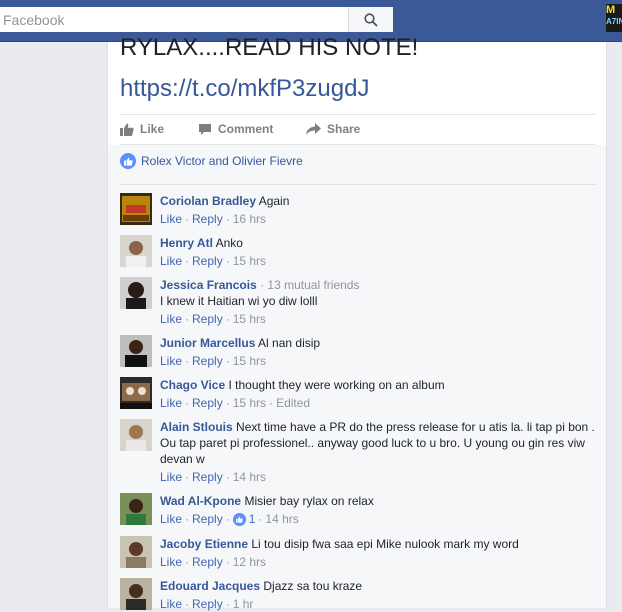  Describe the element at coordinates (289, 343) in the screenshot. I see `comment-text: Al nan disip` at that location.